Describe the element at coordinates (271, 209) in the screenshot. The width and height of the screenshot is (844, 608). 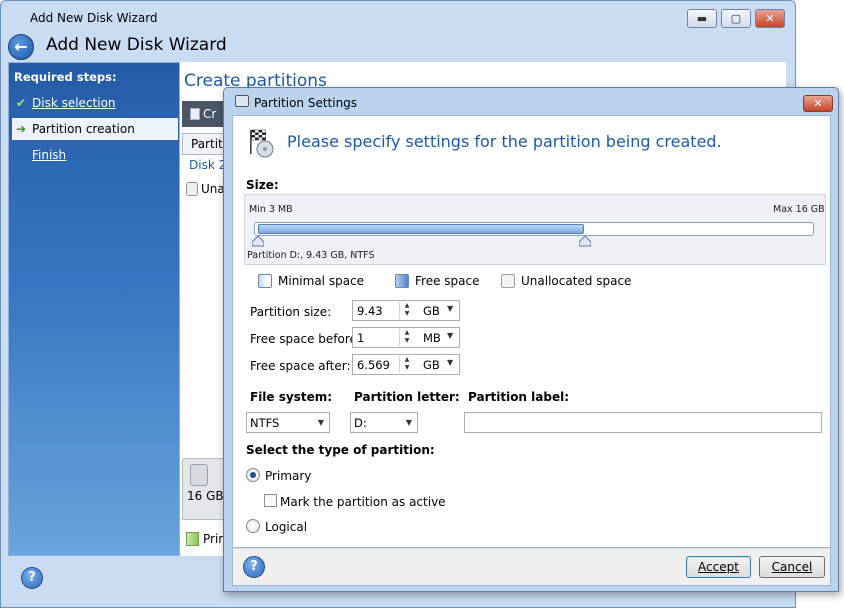
I see `min-size-label: Min 3 MB` at that location.